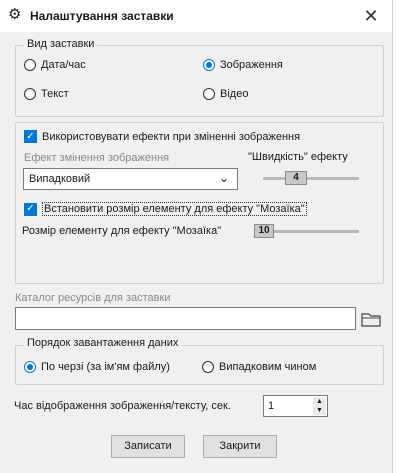 The width and height of the screenshot is (396, 473). Describe the element at coordinates (15, 14) in the screenshot. I see `gear-icon: ⚙` at that location.